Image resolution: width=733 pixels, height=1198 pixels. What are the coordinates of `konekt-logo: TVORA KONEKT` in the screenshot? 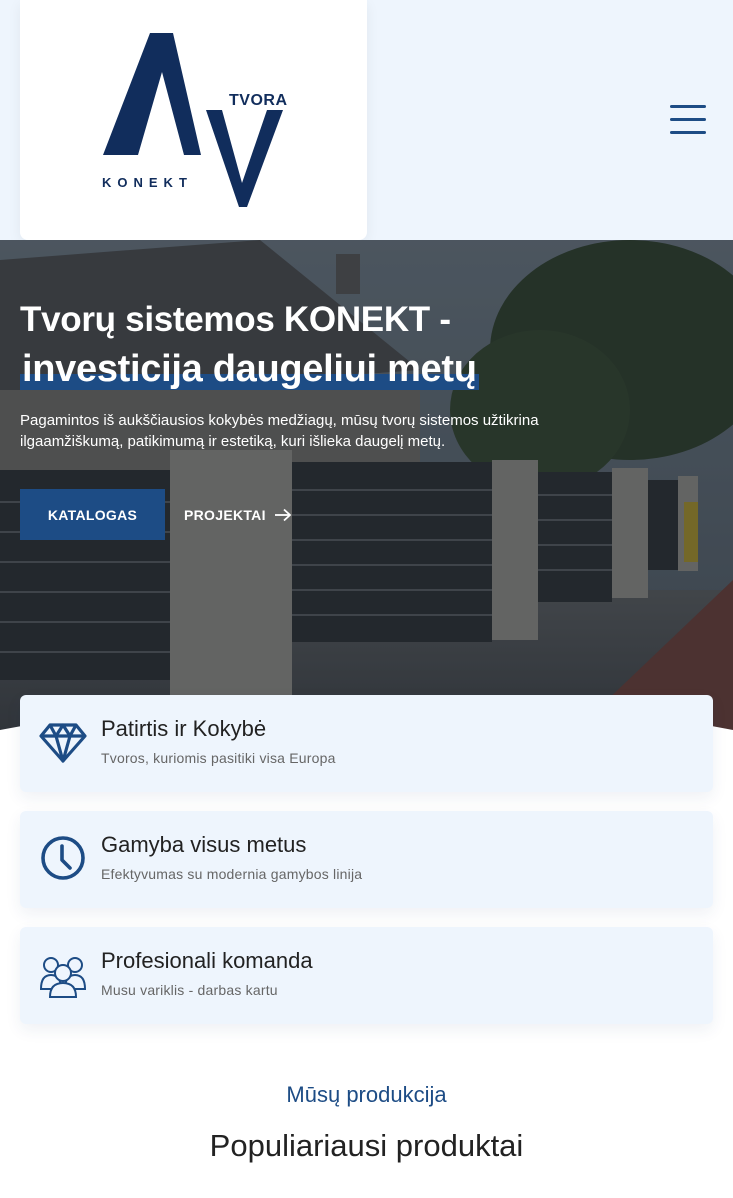 It's located at (195, 120).